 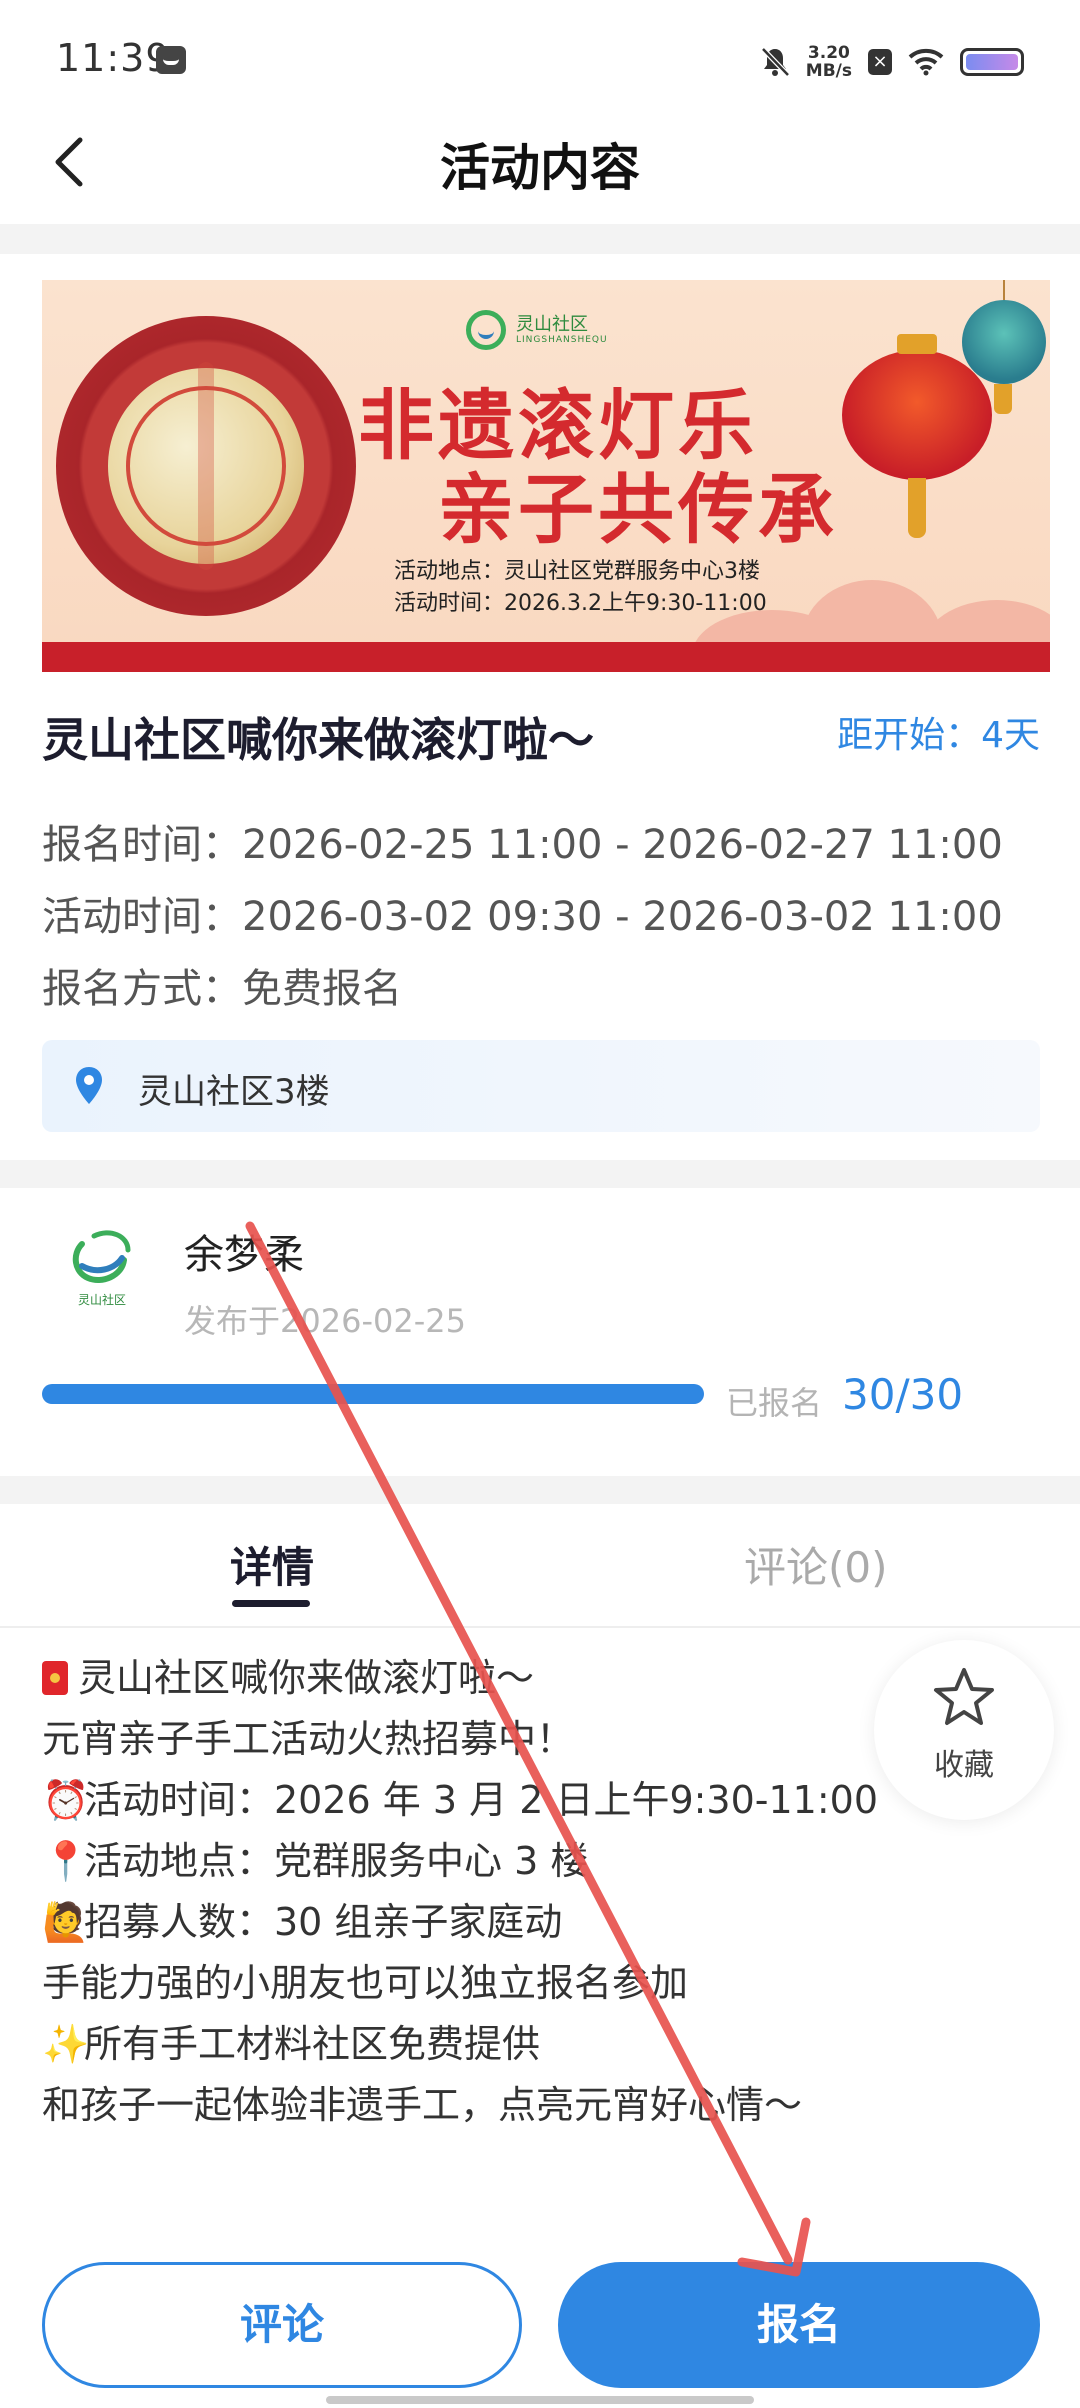 I want to click on status-icons: 3.20 MB/s ×, so click(x=892, y=62).